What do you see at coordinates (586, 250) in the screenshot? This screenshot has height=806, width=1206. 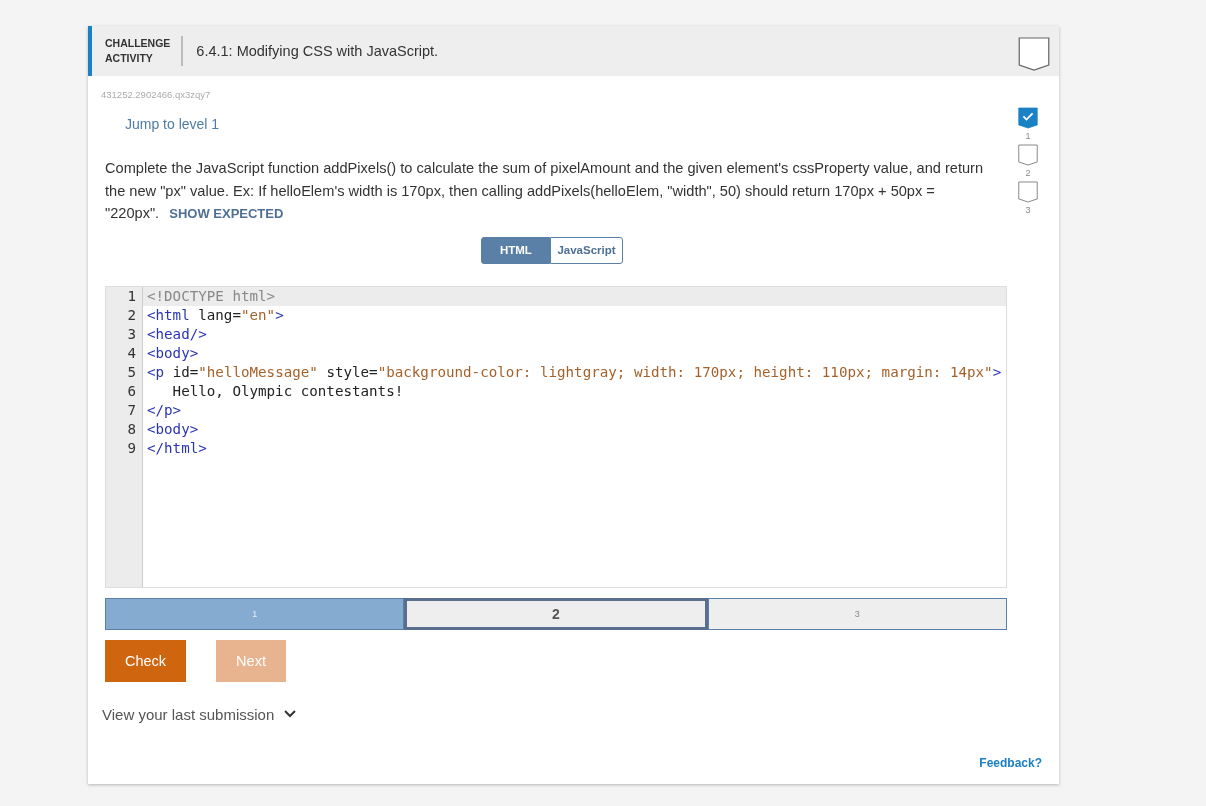 I see `code-tab: JavaScript` at bounding box center [586, 250].